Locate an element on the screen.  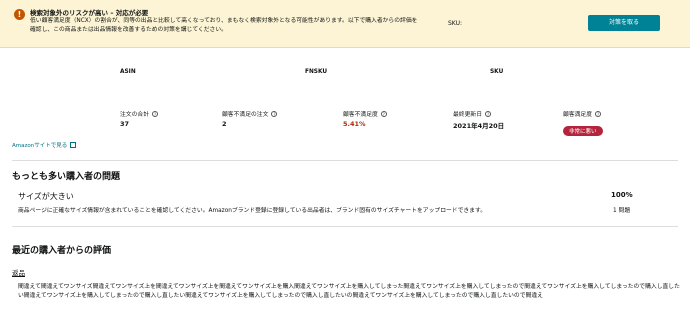
issues-heading: もっとも多い購入者の問題 is located at coordinates (66, 177).